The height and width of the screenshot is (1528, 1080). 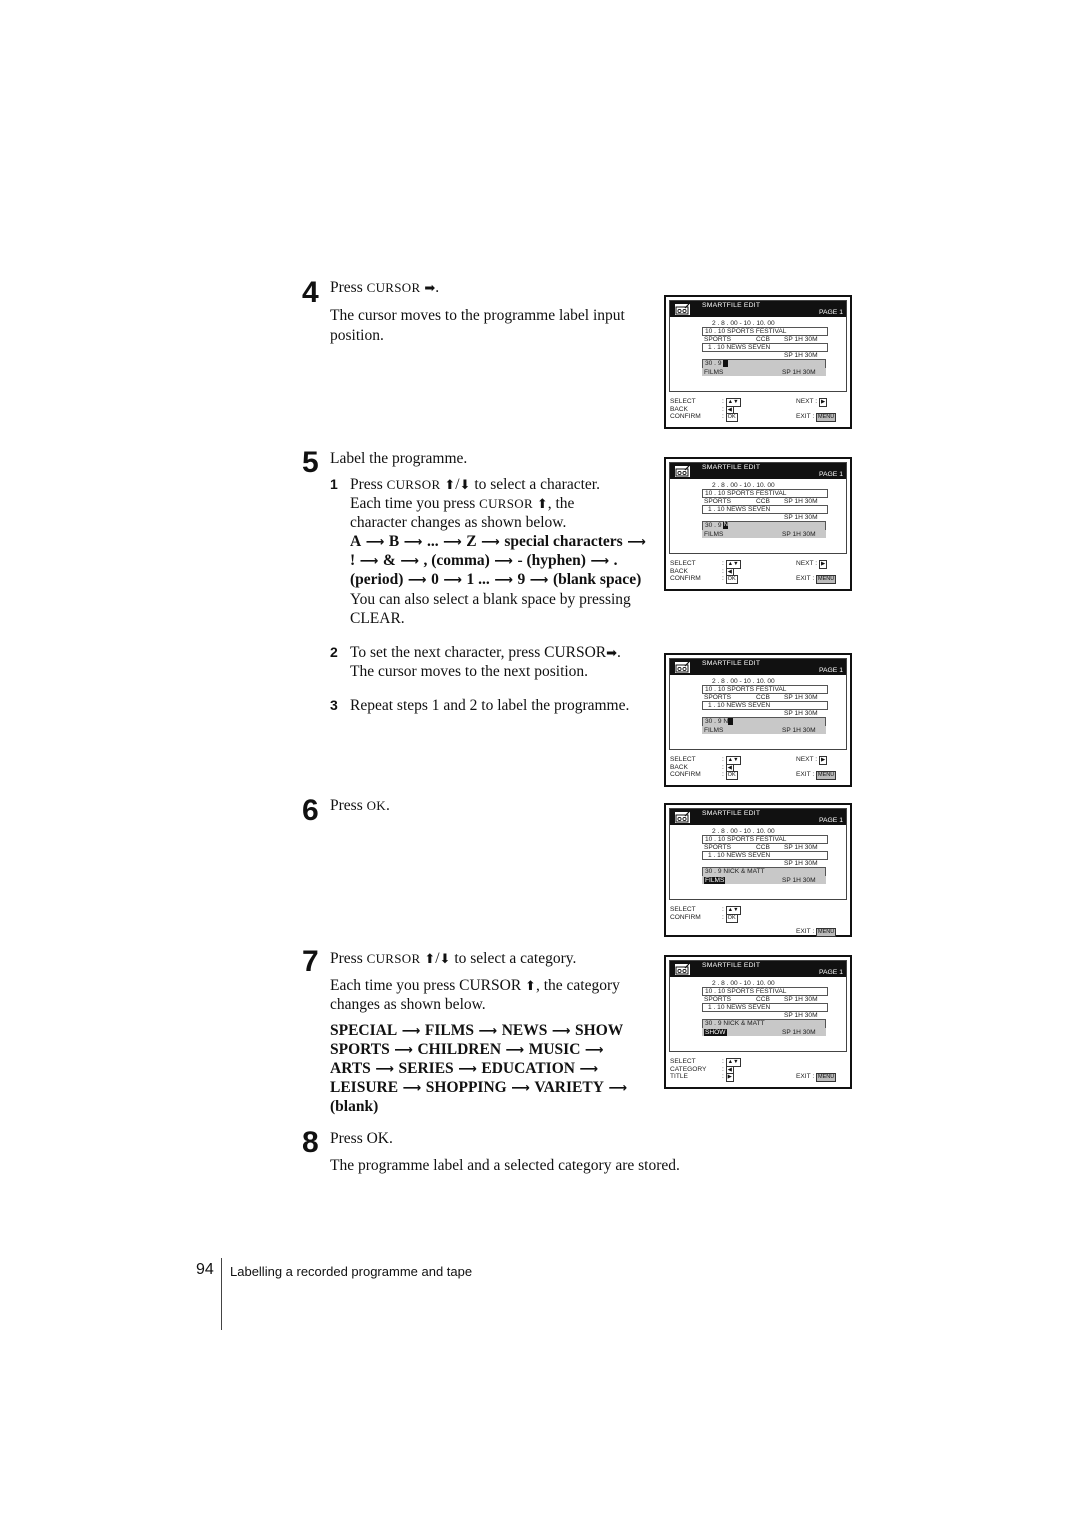 I want to click on category-selector: SHOW, so click(x=715, y=1032).